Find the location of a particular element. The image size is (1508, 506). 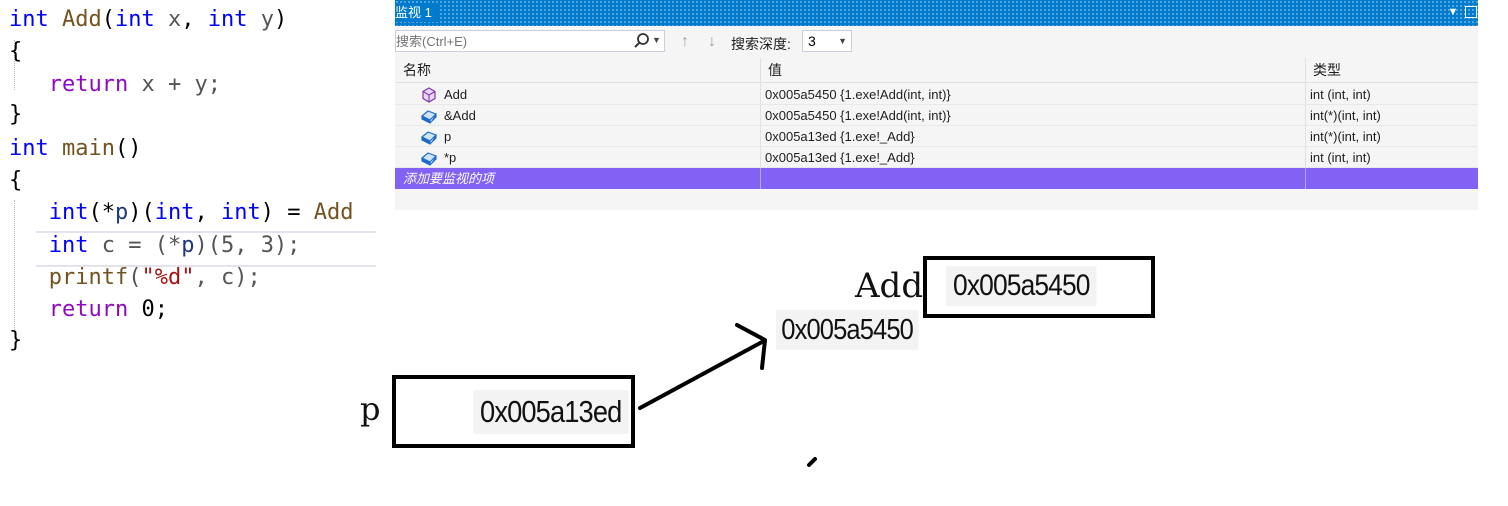

arrow-shaft is located at coordinates (701, 375).